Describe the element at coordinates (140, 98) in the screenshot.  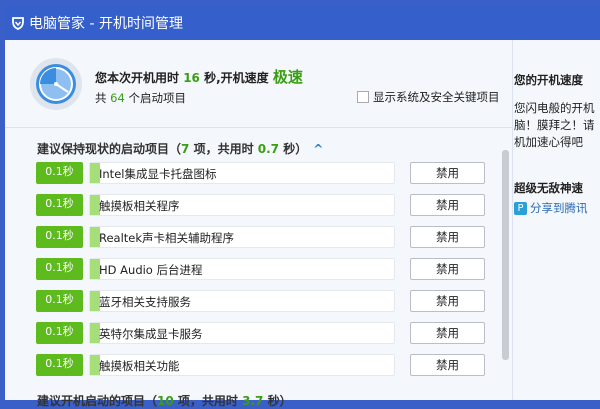
I see `startup-count: 共 64 个启动项目` at that location.